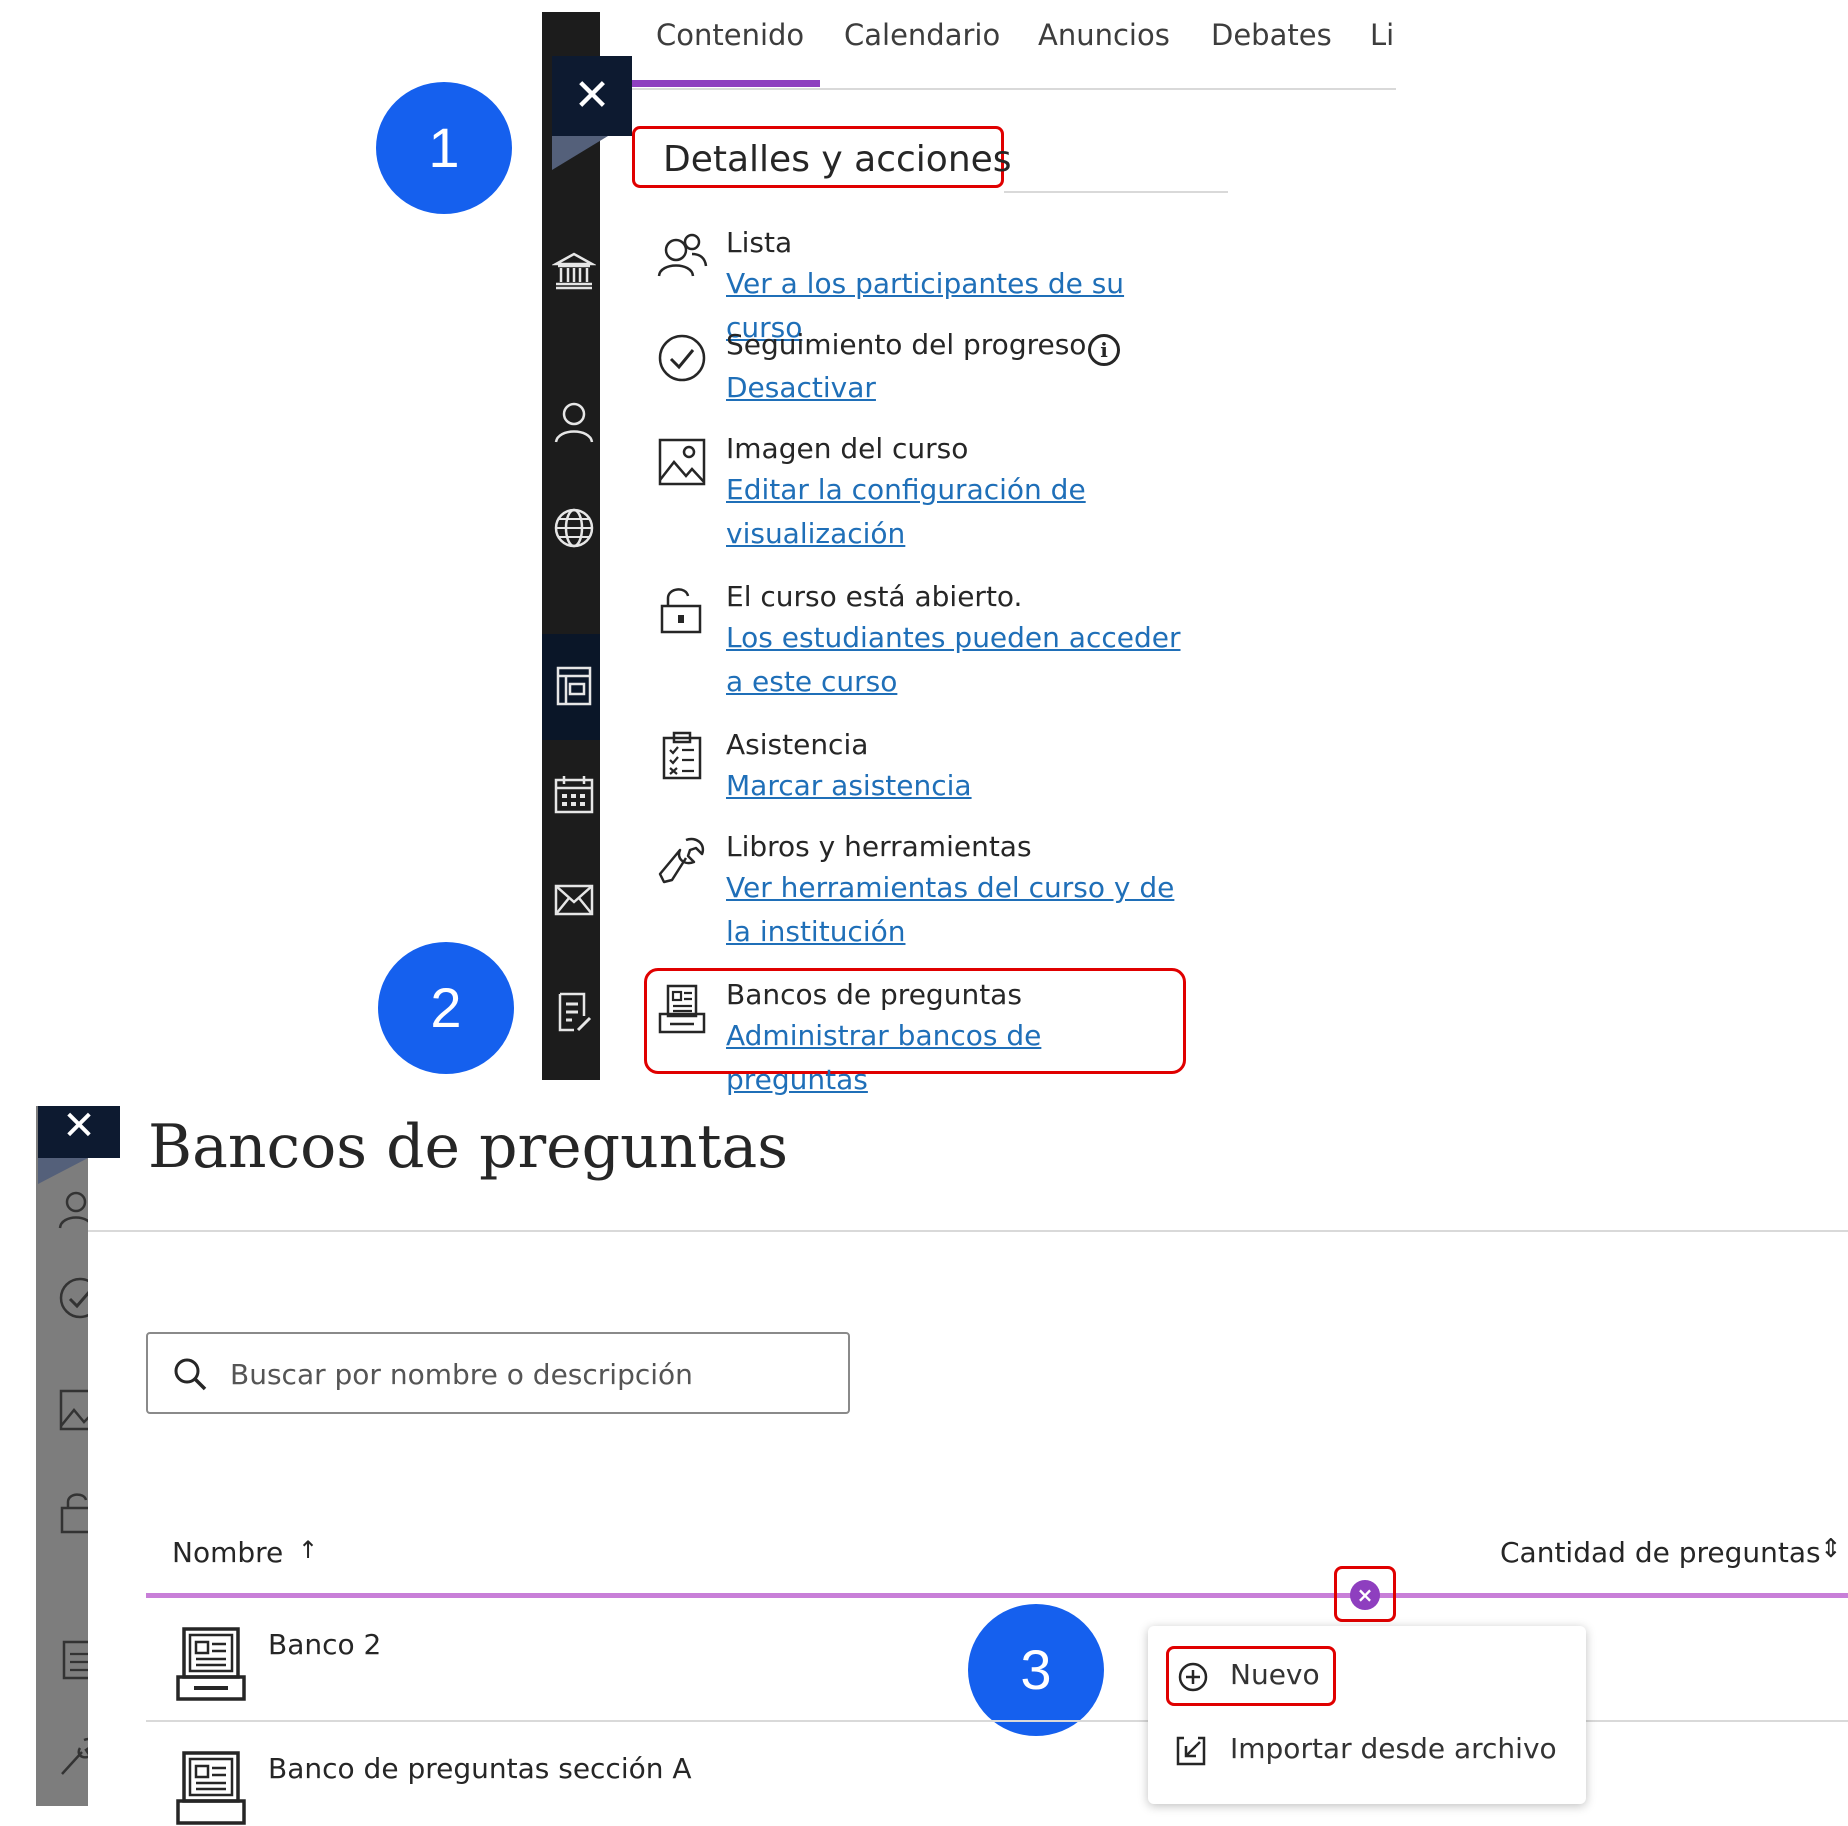  I want to click on user-icon, so click(574, 422).